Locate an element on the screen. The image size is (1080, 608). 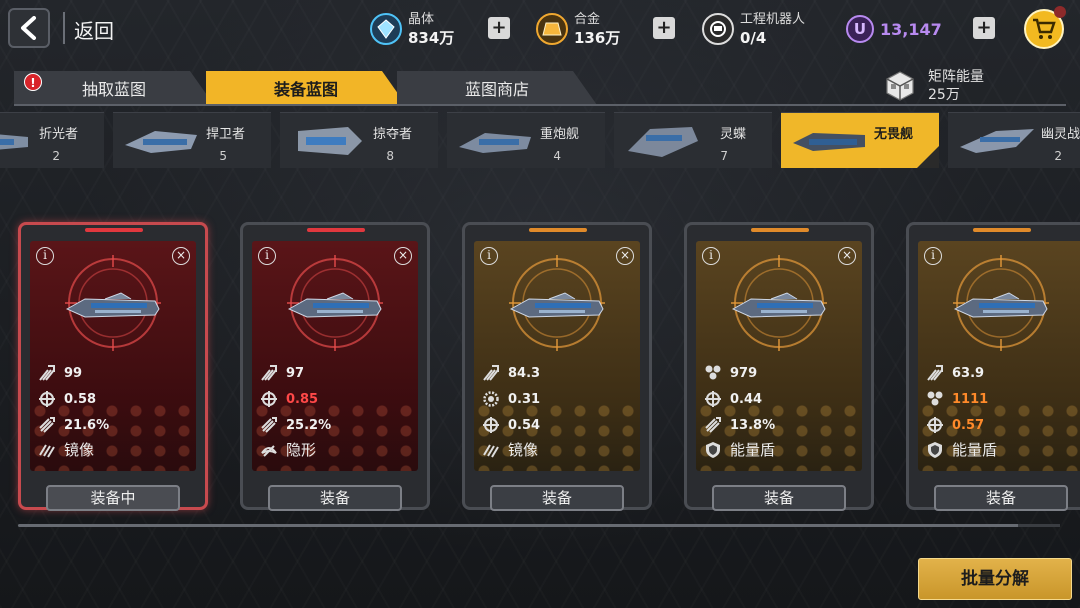
blueprint-card: i × 99 0.58 21.6% 镜像 装备中 is located at coordinates (113, 366).